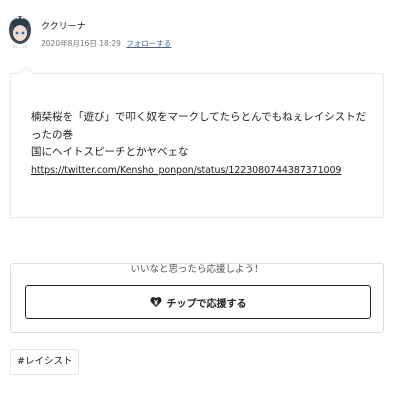  Describe the element at coordinates (200, 34) in the screenshot. I see `post-header: ククリーナ 2020年8月16日 18:29 フォローする` at that location.